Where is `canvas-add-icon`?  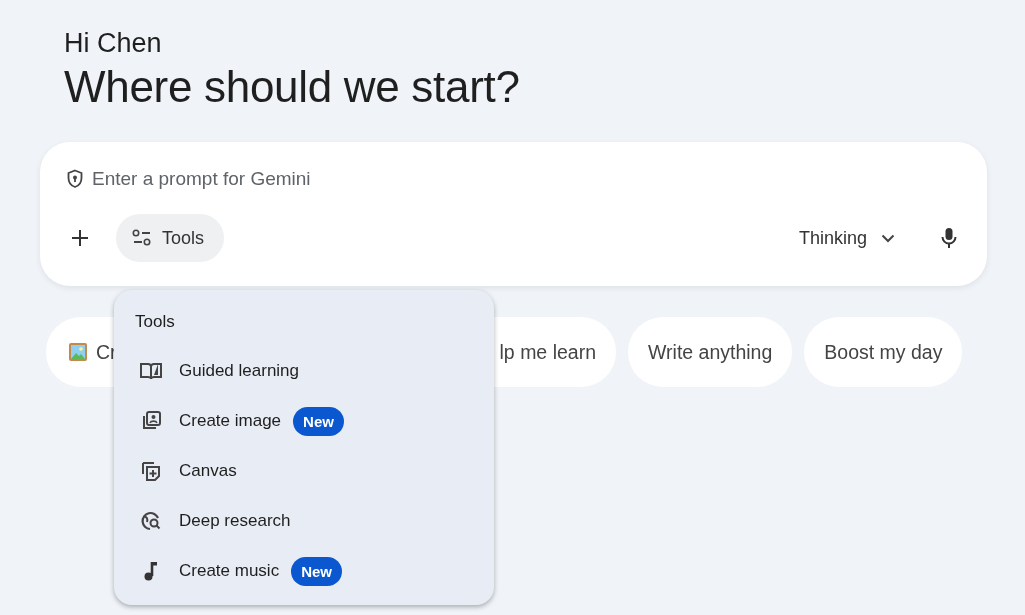 canvas-add-icon is located at coordinates (151, 471).